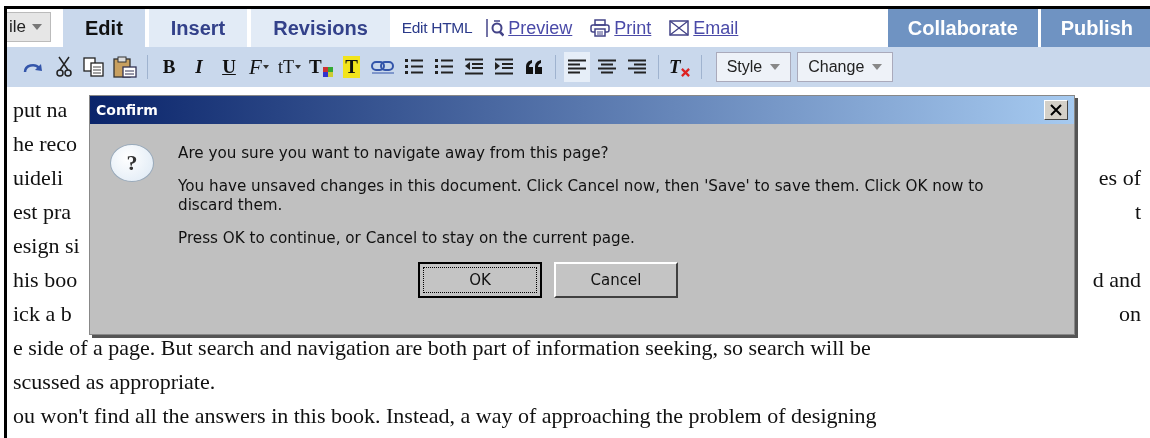  I want to click on document-text: he reco, so click(45, 144).